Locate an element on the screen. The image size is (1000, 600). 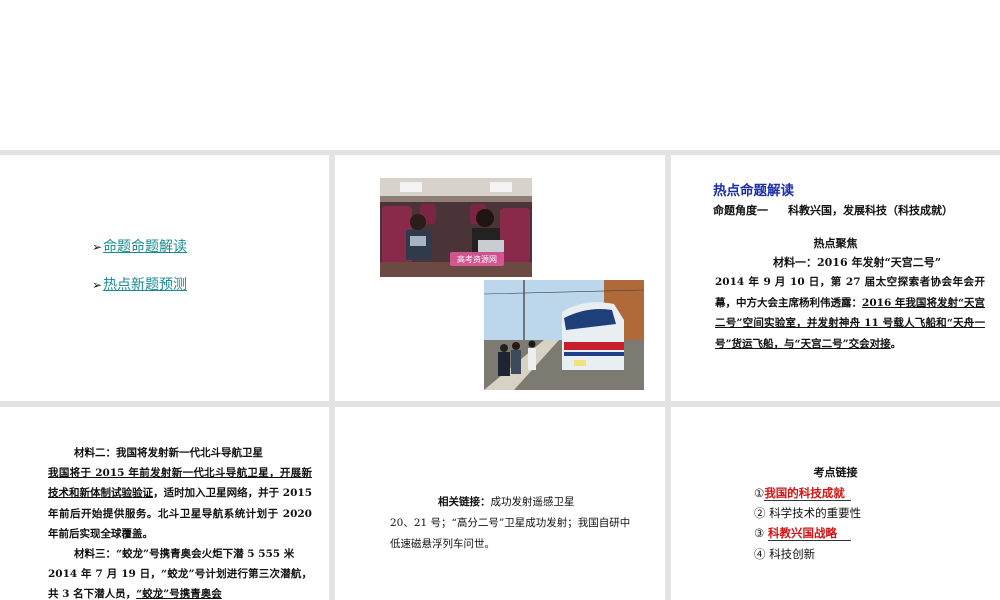
menu-item-interpretation: ➢命题命题解读 is located at coordinates (139, 247).